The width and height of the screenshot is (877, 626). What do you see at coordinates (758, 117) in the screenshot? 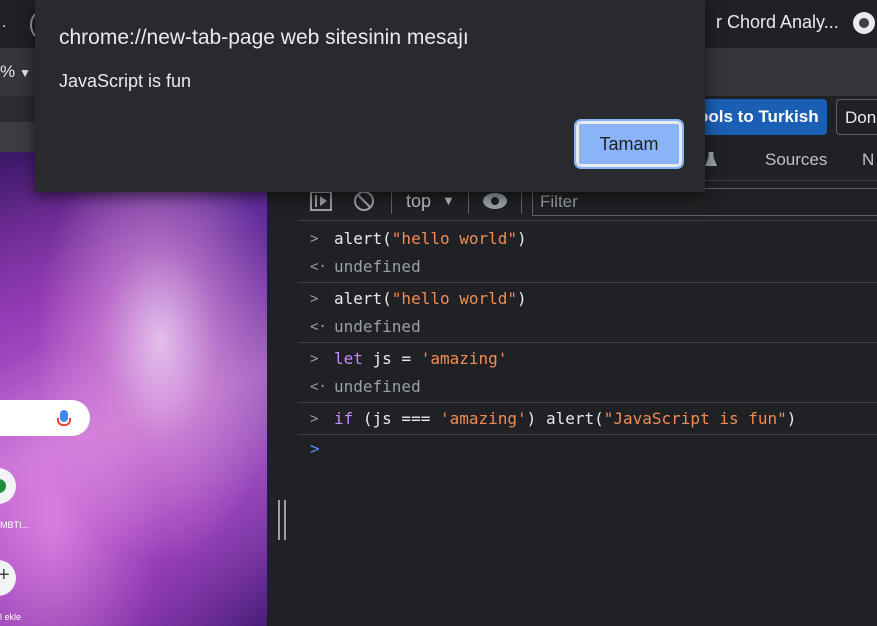
I see `switch-language-button: ools to Turkish` at bounding box center [758, 117].